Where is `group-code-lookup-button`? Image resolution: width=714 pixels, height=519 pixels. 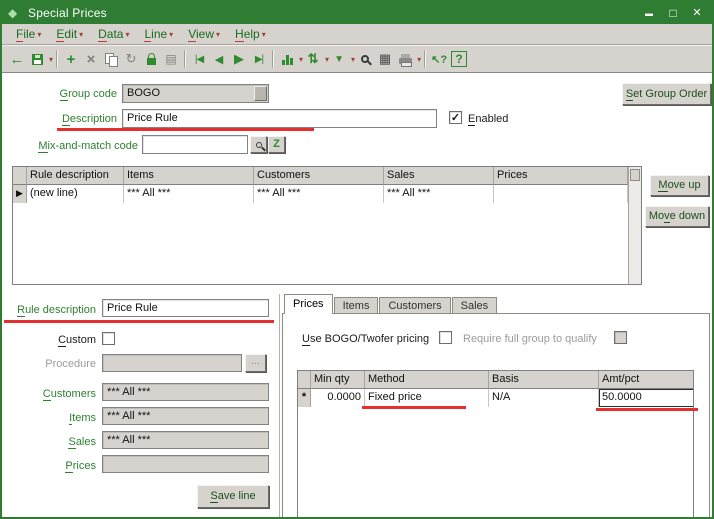
group-code-lookup-button is located at coordinates (260, 93).